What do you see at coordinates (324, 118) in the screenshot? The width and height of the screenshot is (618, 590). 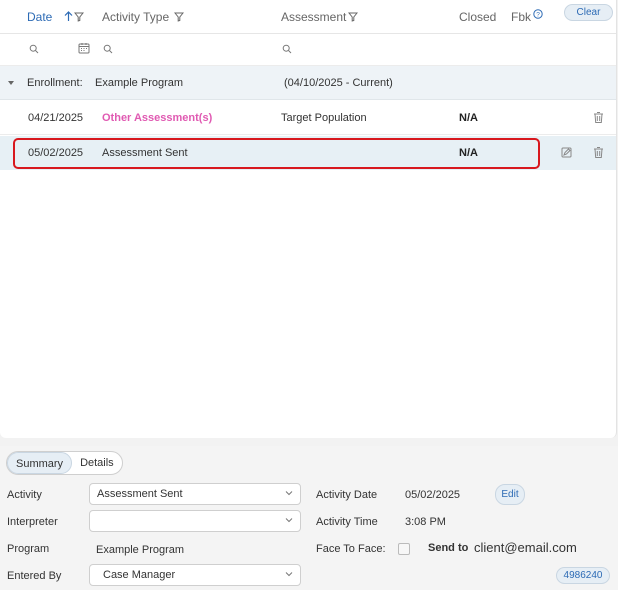 I see `row-assessment: Target Population` at bounding box center [324, 118].